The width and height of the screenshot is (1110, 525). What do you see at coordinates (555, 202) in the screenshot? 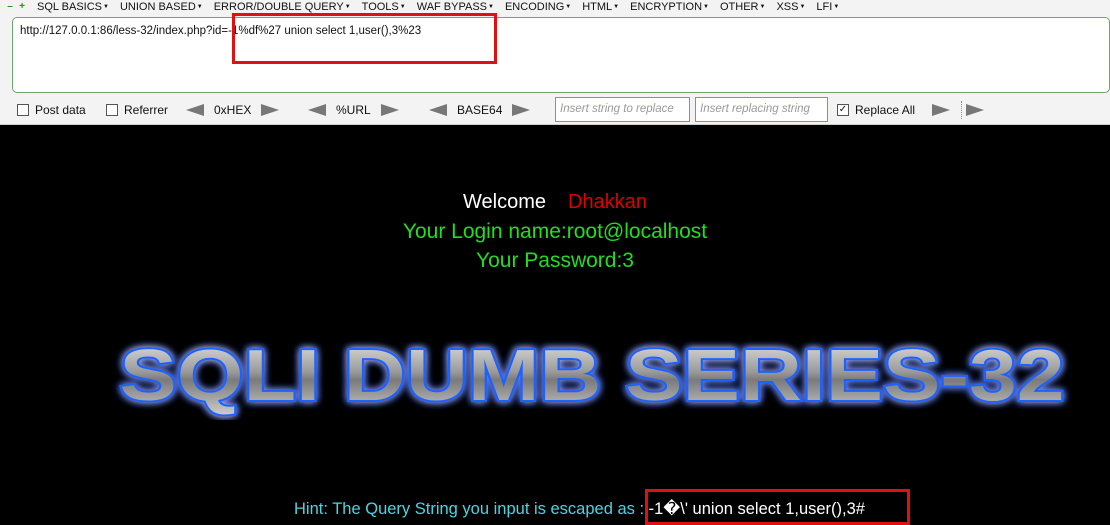
I see `welcome-line: Welcome Dhakkan` at bounding box center [555, 202].